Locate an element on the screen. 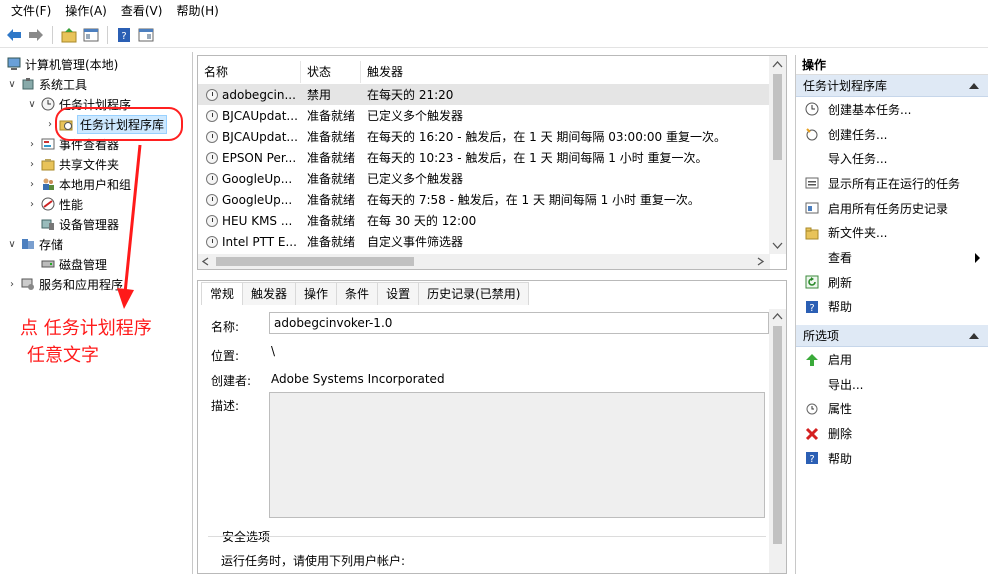 The width and height of the screenshot is (988, 574). tab-actions: 操作 is located at coordinates (316, 293).